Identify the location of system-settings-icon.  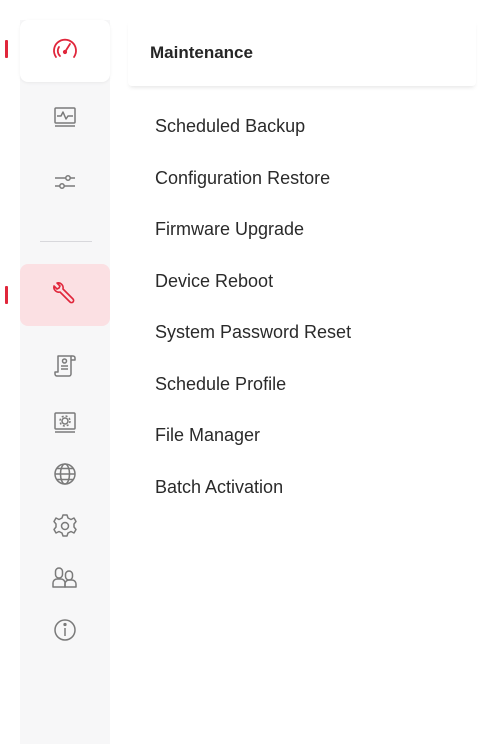
(65, 424).